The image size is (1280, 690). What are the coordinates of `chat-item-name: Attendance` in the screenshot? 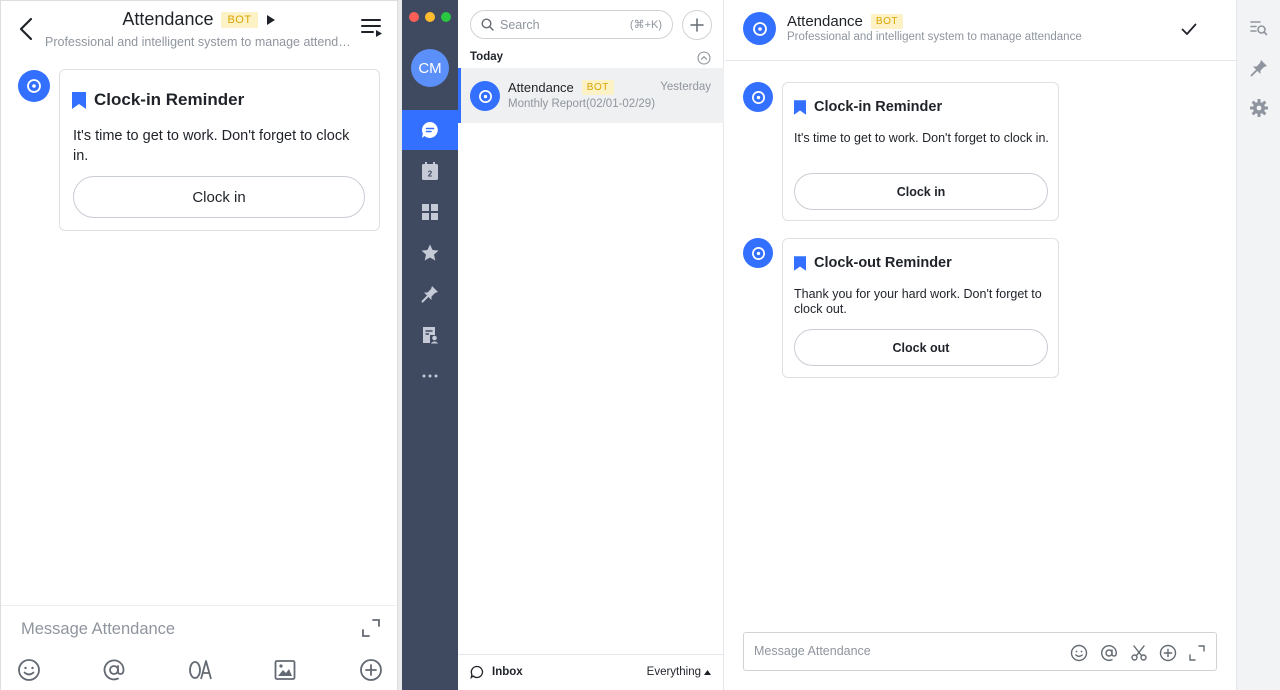 It's located at (541, 87).